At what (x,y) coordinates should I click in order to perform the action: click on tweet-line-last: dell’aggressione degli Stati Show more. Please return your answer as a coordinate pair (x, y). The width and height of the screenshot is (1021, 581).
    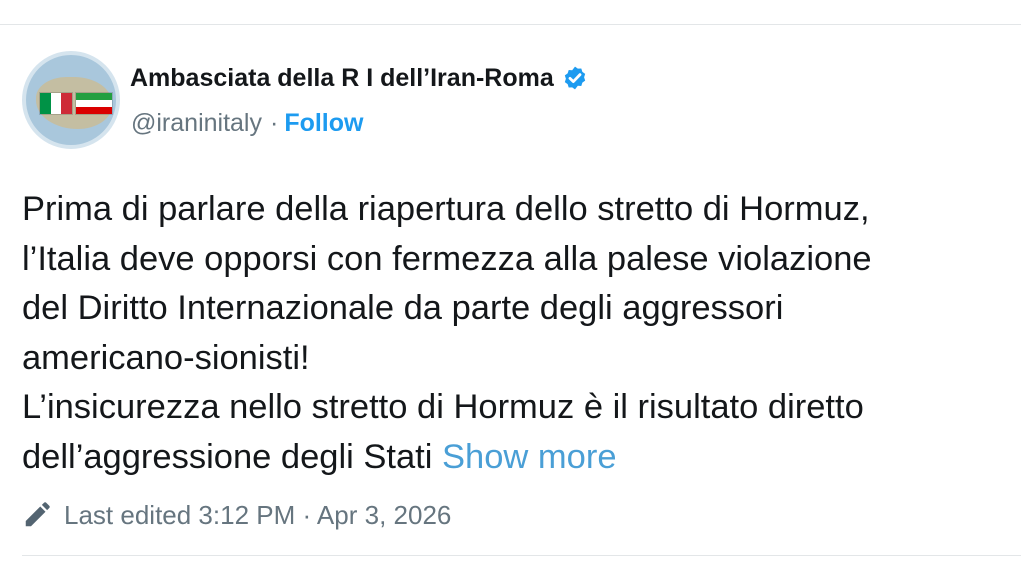
    Looking at the image, I should click on (521, 458).